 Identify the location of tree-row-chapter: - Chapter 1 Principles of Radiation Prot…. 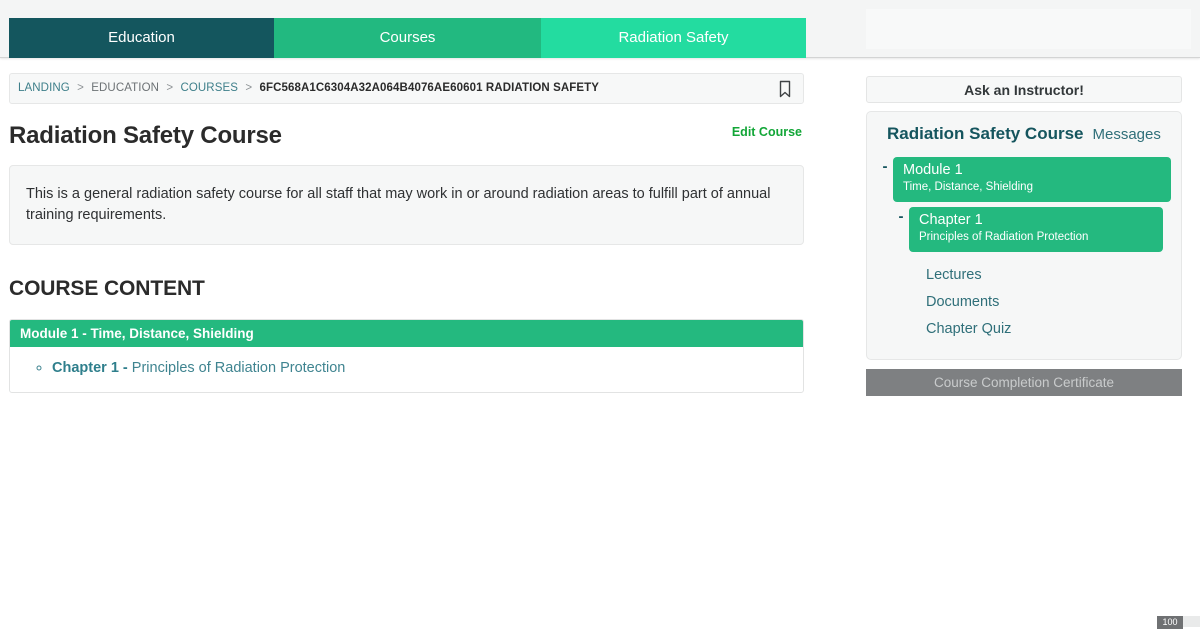
(1032, 229).